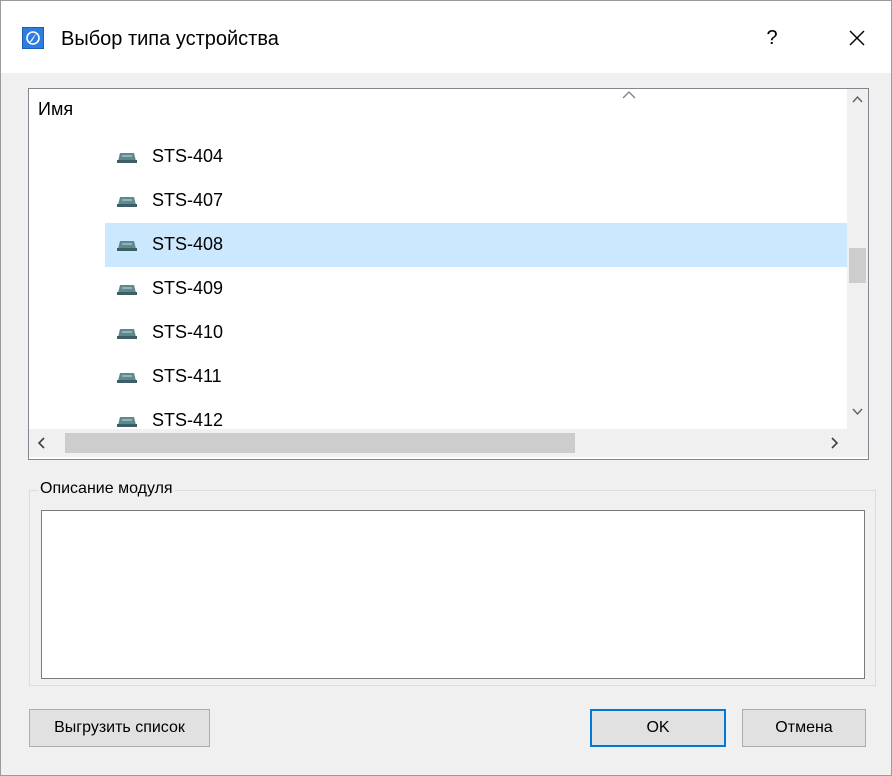 Image resolution: width=892 pixels, height=776 pixels. Describe the element at coordinates (188, 288) in the screenshot. I see `list-item-label: STS-409` at that location.